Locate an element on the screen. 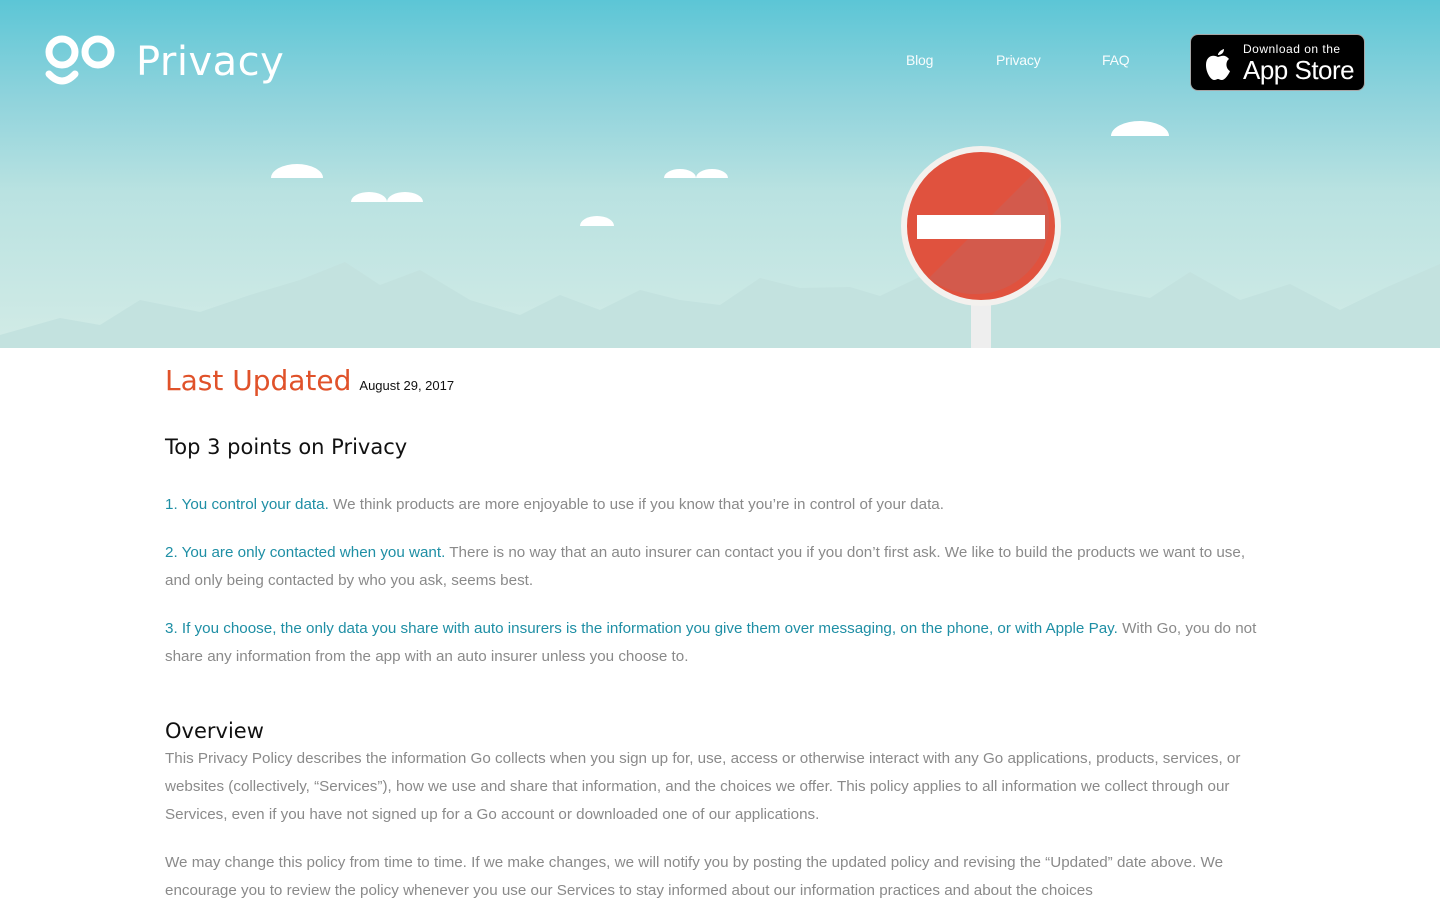  last-updated-label: Last Updated is located at coordinates (258, 380).